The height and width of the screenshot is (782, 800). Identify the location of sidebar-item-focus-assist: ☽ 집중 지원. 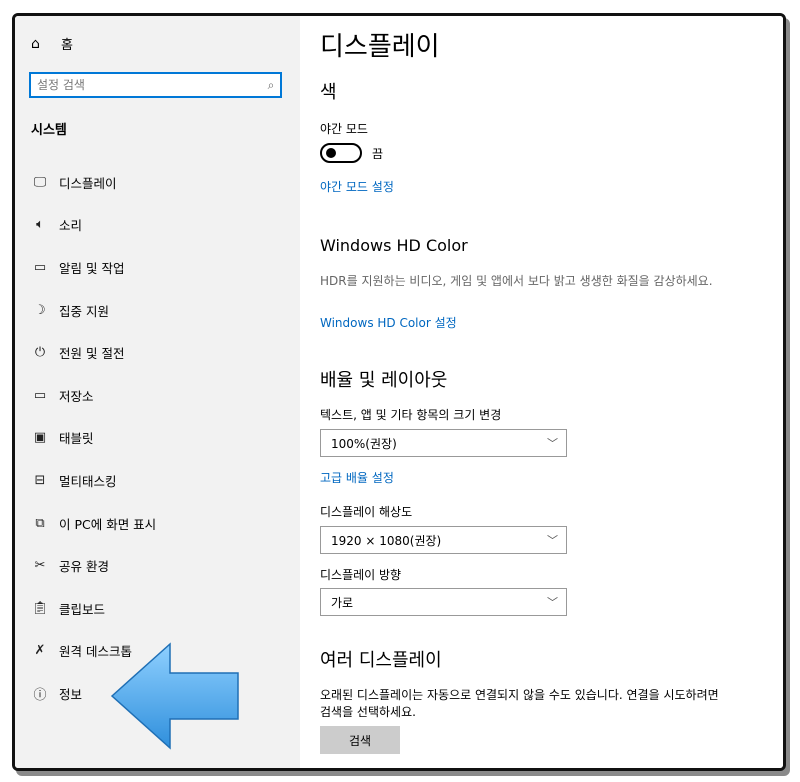
(157, 310).